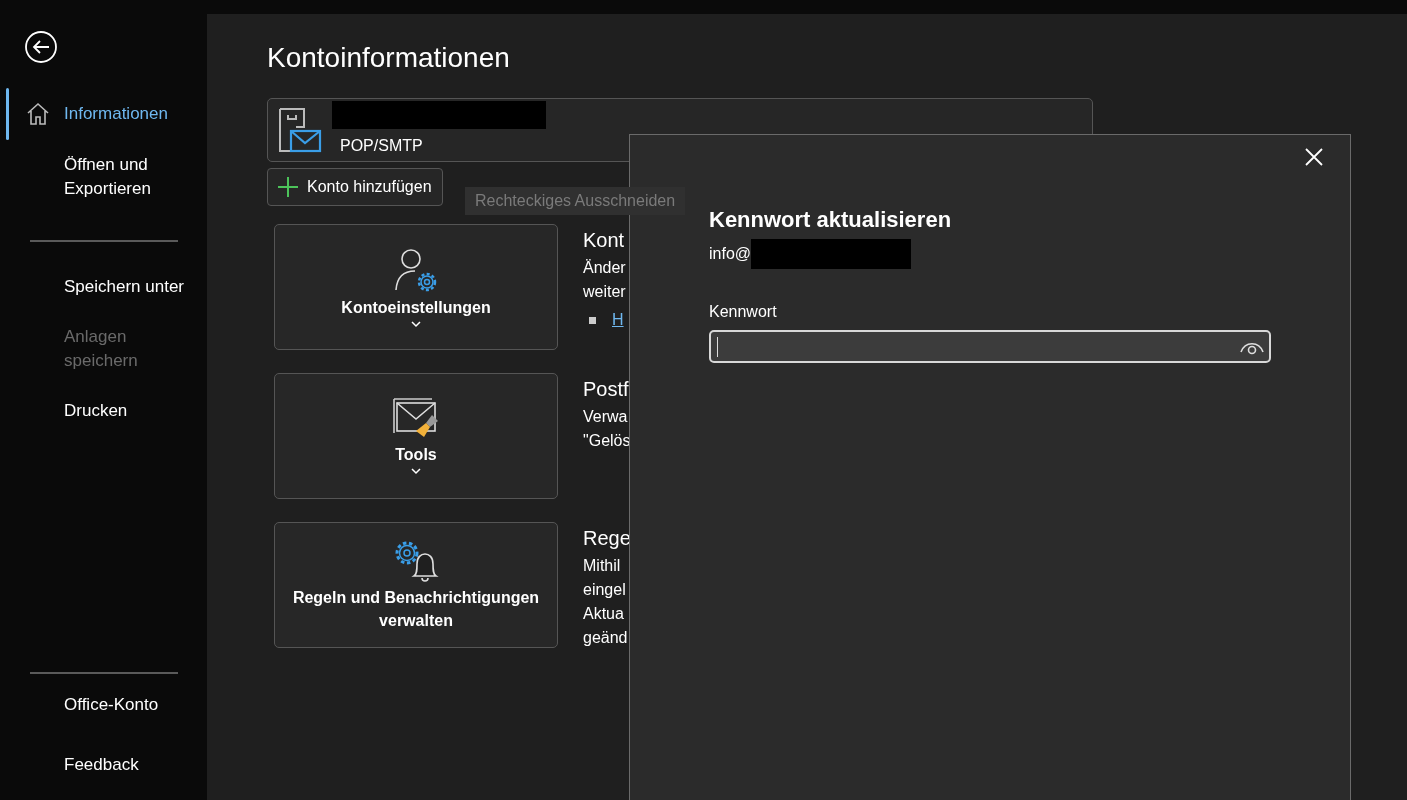  I want to click on email-address: info@, so click(730, 254).